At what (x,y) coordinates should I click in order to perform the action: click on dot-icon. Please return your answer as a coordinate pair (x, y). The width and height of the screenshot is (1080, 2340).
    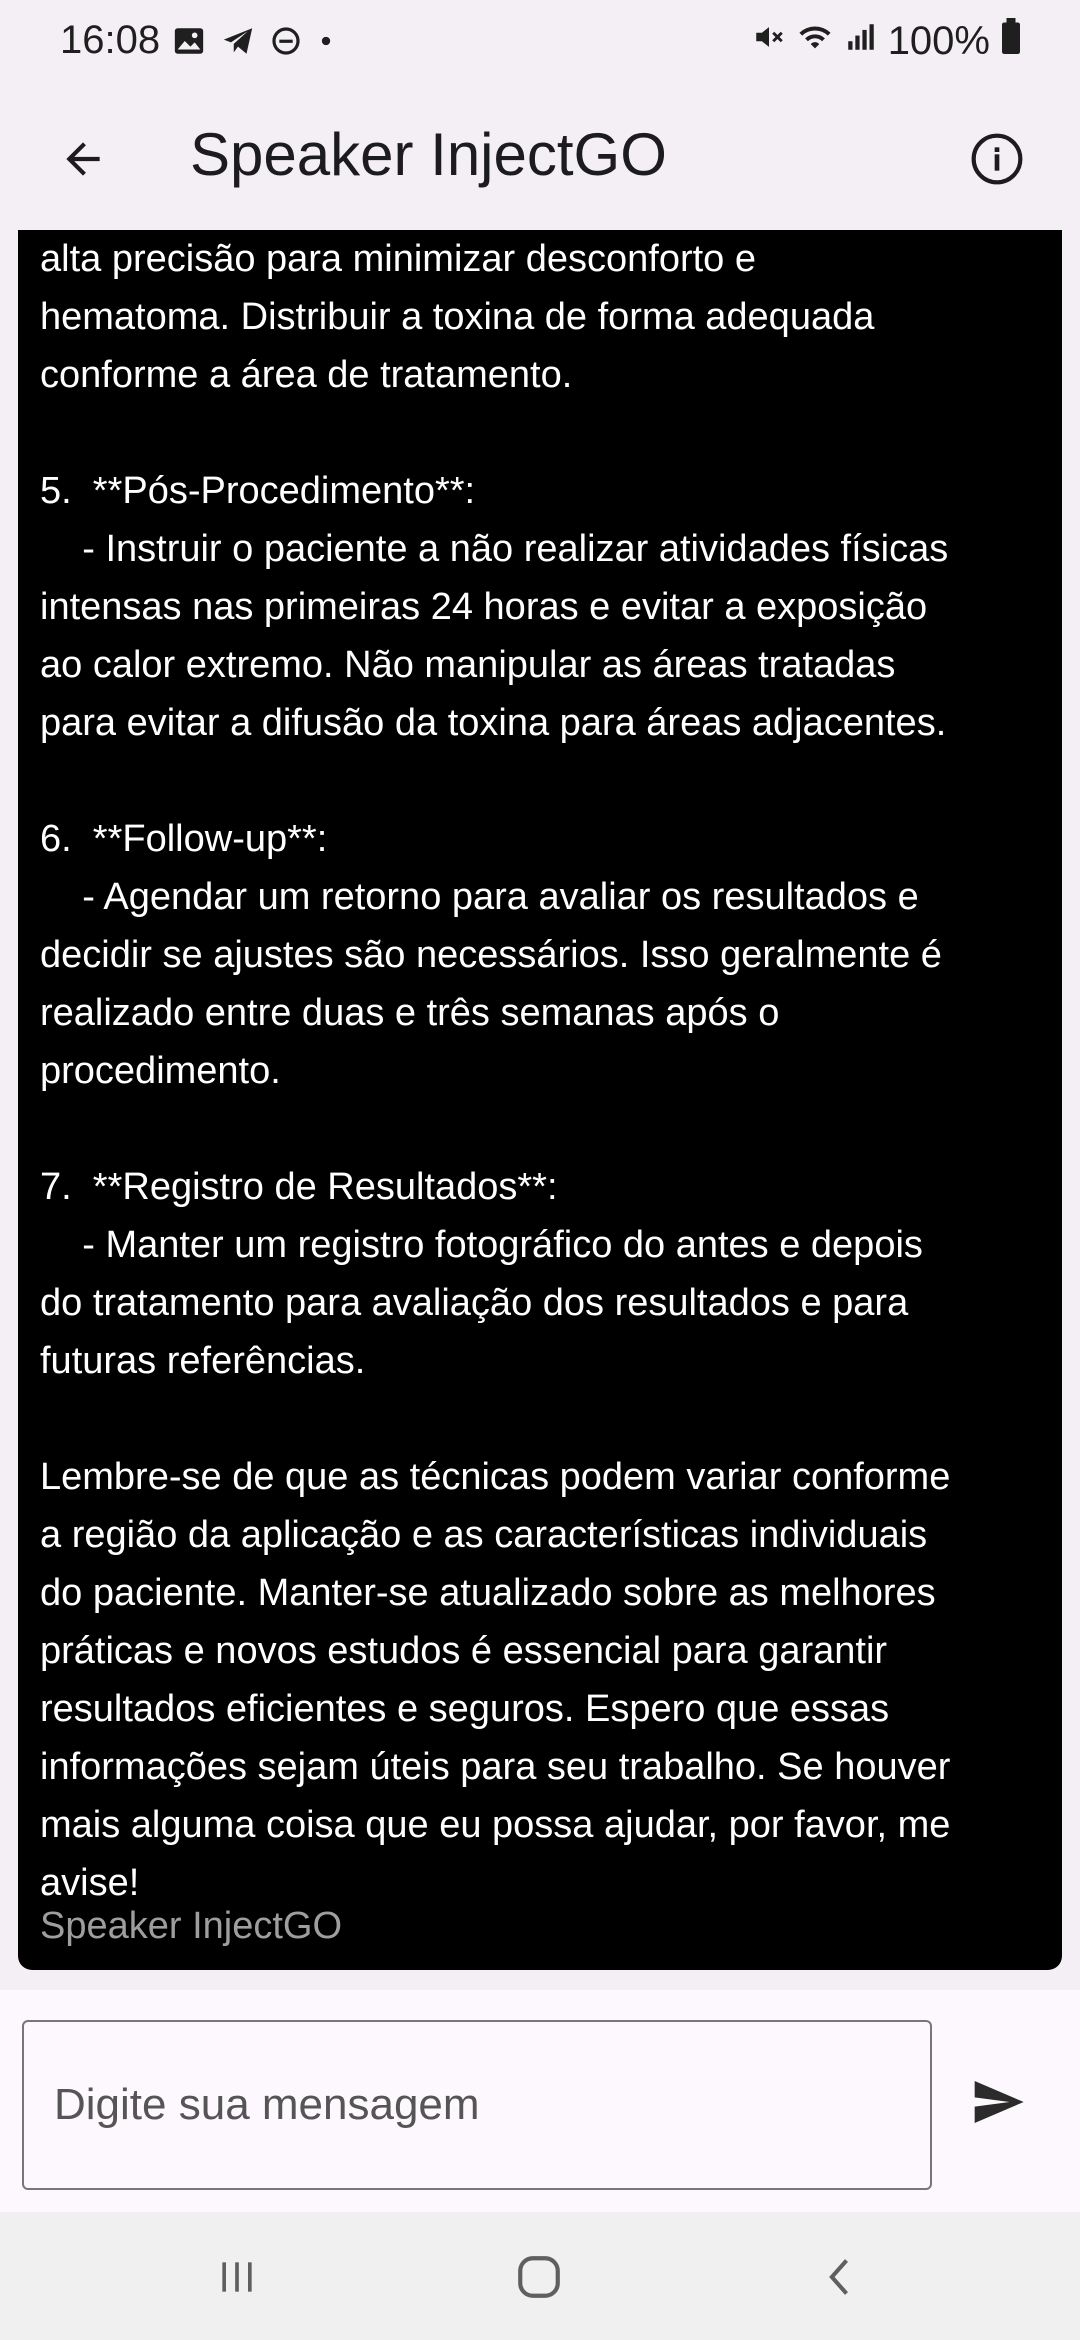
    Looking at the image, I should click on (326, 43).